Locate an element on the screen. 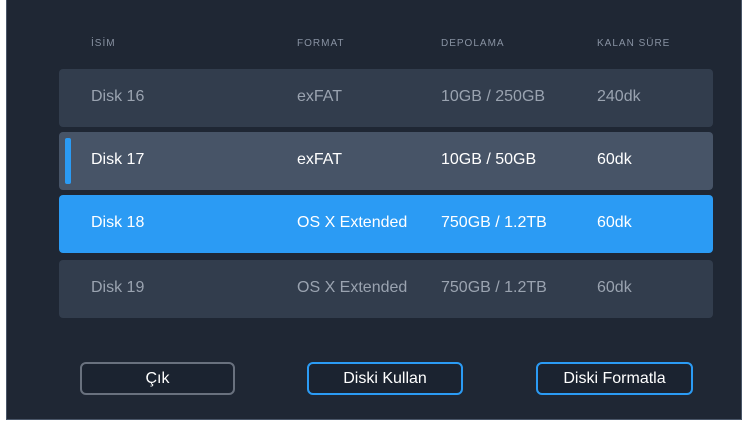  disk-row-disk-18: Disk 18 OS X Extended 750GB / 1.2TB 60dk is located at coordinates (386, 224).